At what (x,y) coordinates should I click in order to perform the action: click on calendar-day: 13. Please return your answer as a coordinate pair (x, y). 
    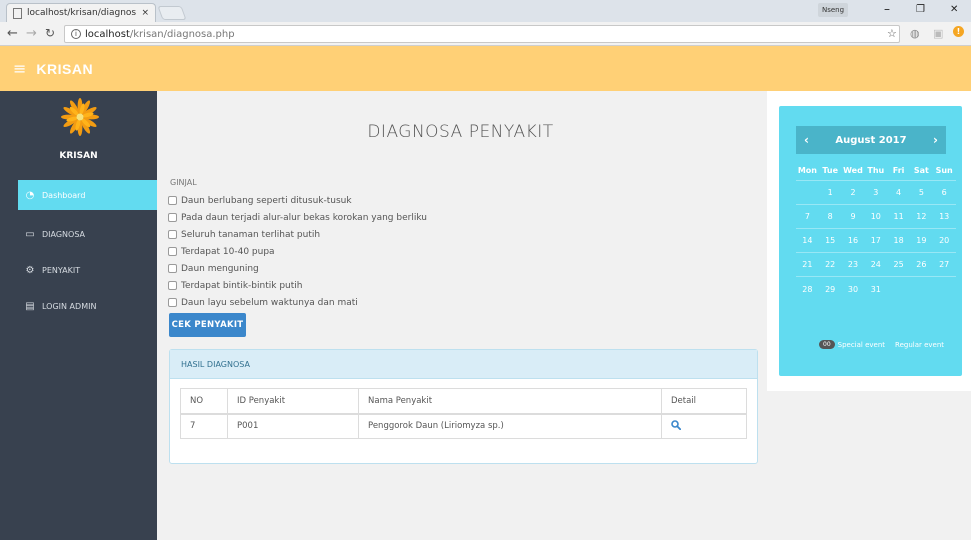
    Looking at the image, I should click on (944, 216).